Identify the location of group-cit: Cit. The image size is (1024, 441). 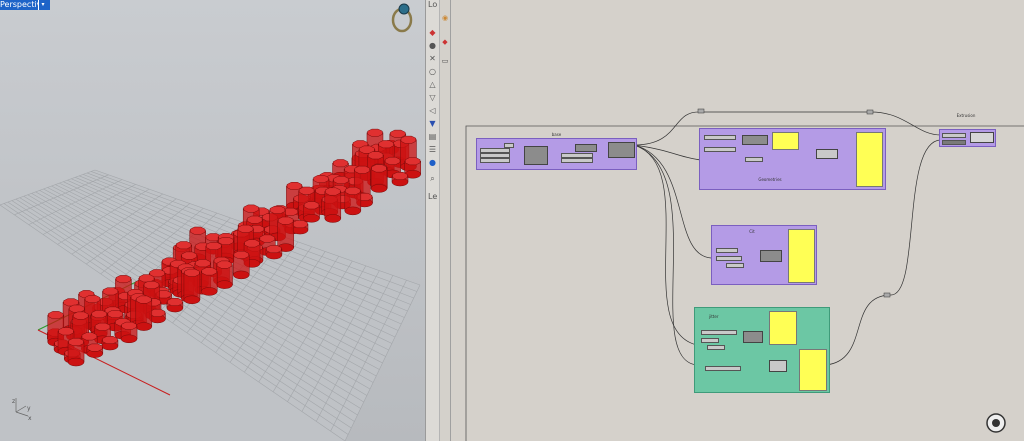
(764, 255).